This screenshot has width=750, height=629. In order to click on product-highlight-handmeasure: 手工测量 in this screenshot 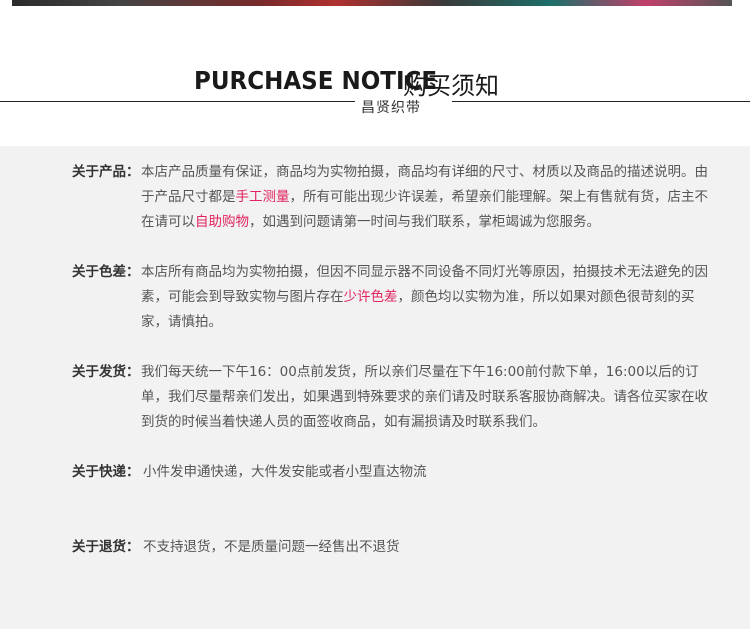, I will do `click(262, 197)`.